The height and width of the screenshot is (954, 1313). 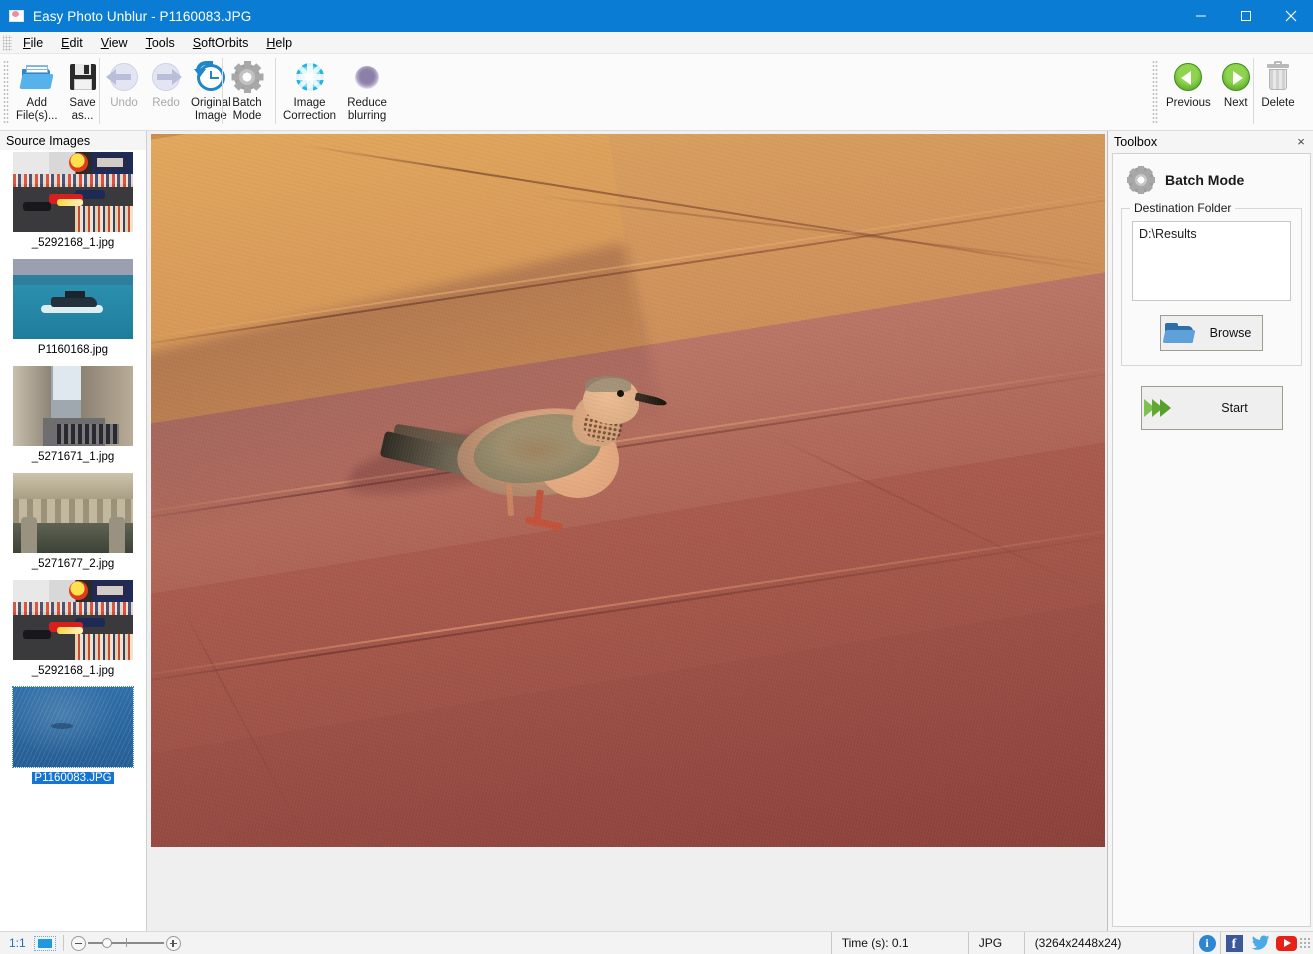 I want to click on youtube-icon, so click(x=1286, y=943).